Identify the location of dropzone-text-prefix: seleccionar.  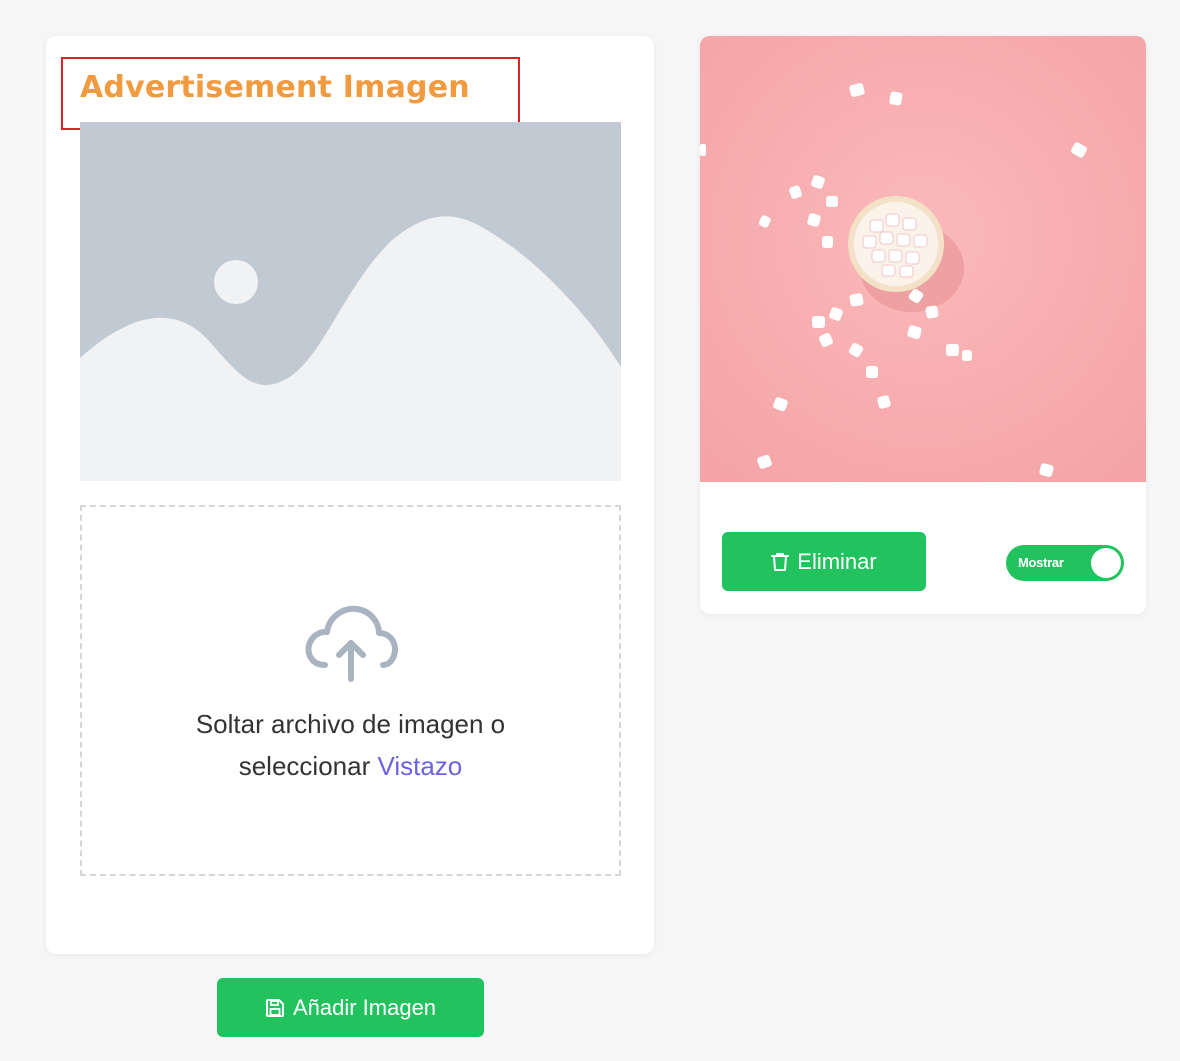
(304, 766).